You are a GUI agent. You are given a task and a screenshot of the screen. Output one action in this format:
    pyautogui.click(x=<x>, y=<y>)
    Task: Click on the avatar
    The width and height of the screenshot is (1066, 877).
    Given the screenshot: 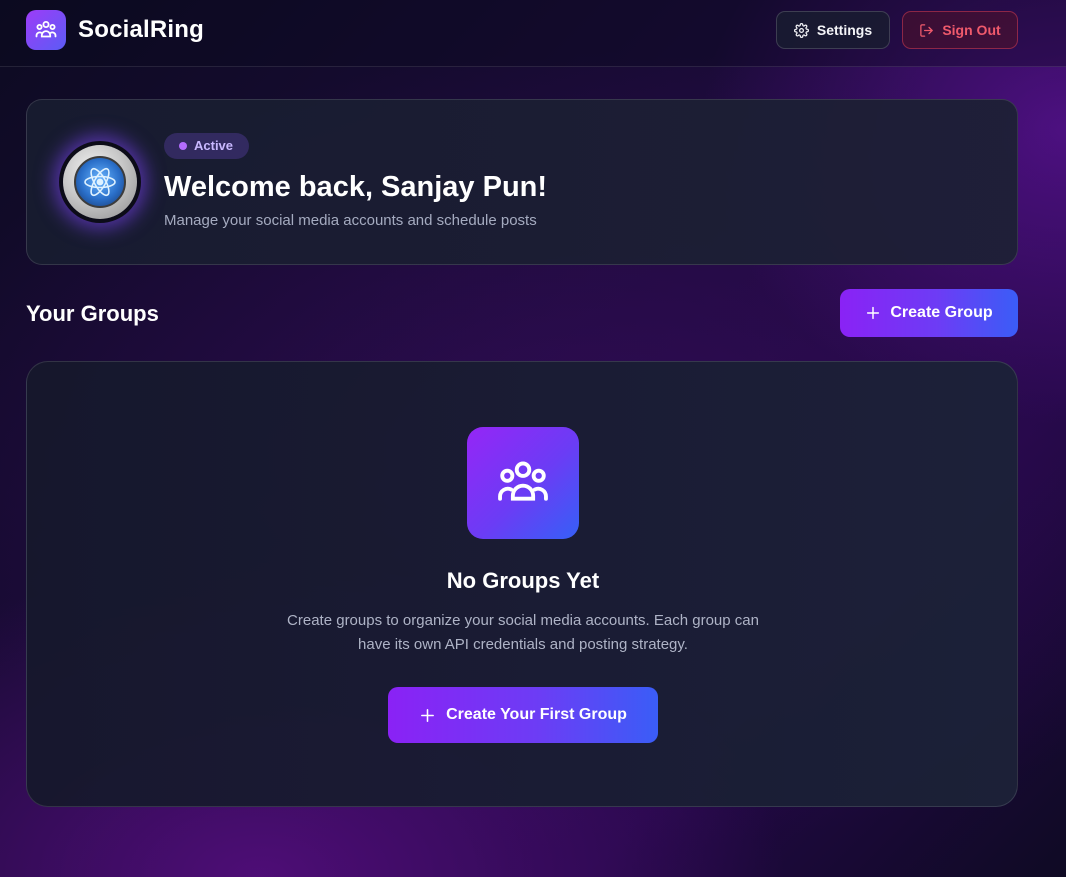 What is the action you would take?
    pyautogui.click(x=100, y=182)
    